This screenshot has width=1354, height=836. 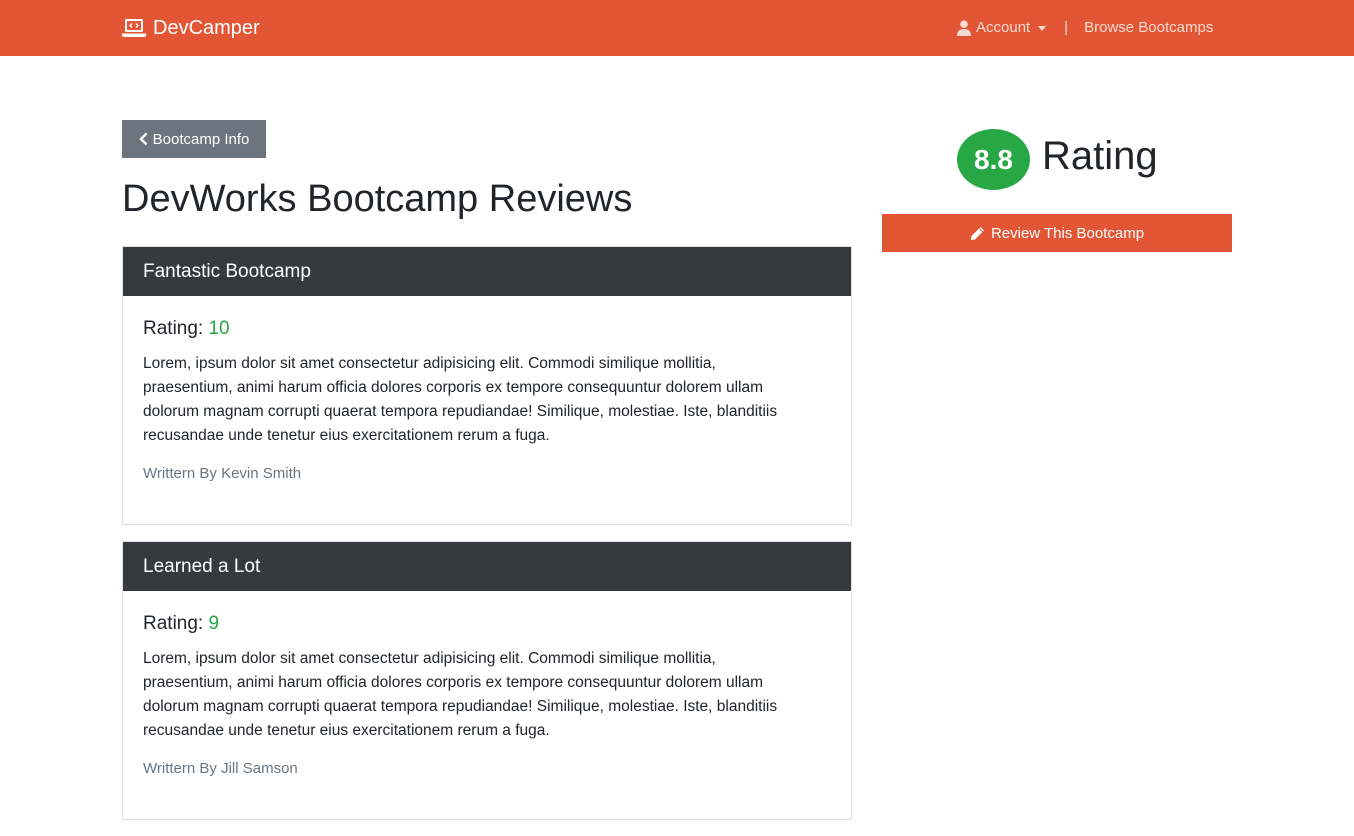 What do you see at coordinates (487, 329) in the screenshot?
I see `review-rating: Rating: 10` at bounding box center [487, 329].